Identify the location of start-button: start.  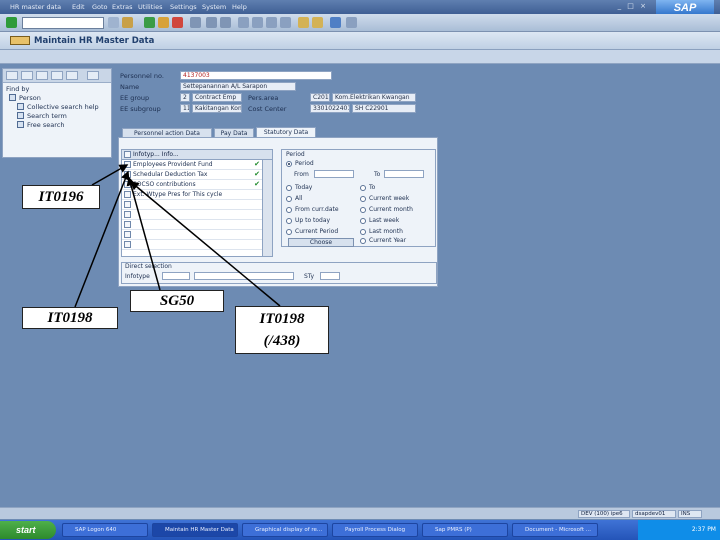
(28, 530).